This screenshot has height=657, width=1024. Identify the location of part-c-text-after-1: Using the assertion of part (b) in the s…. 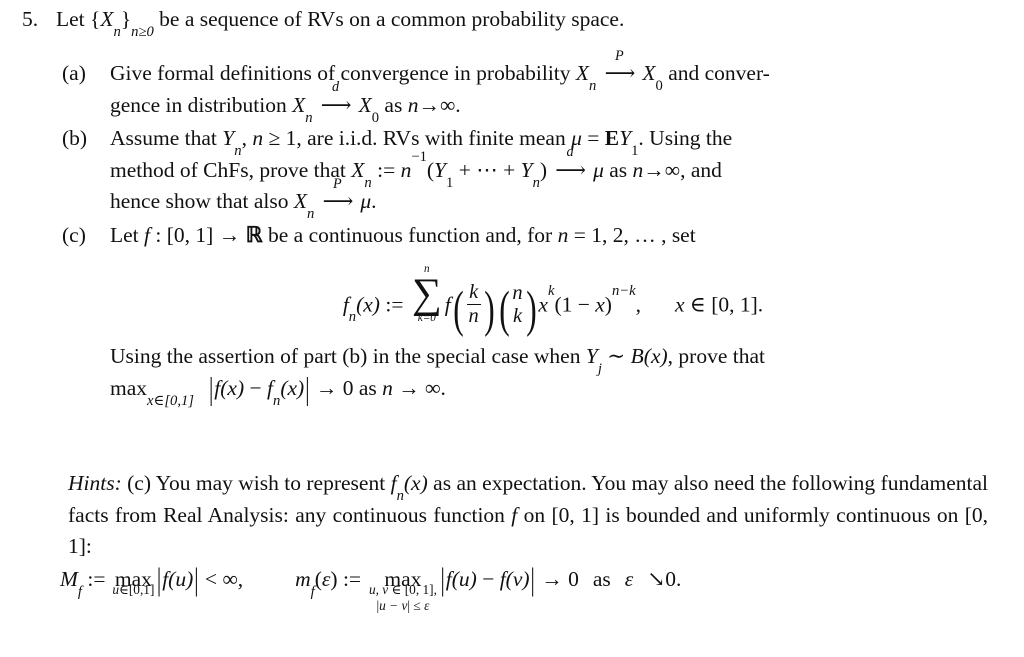
(348, 356).